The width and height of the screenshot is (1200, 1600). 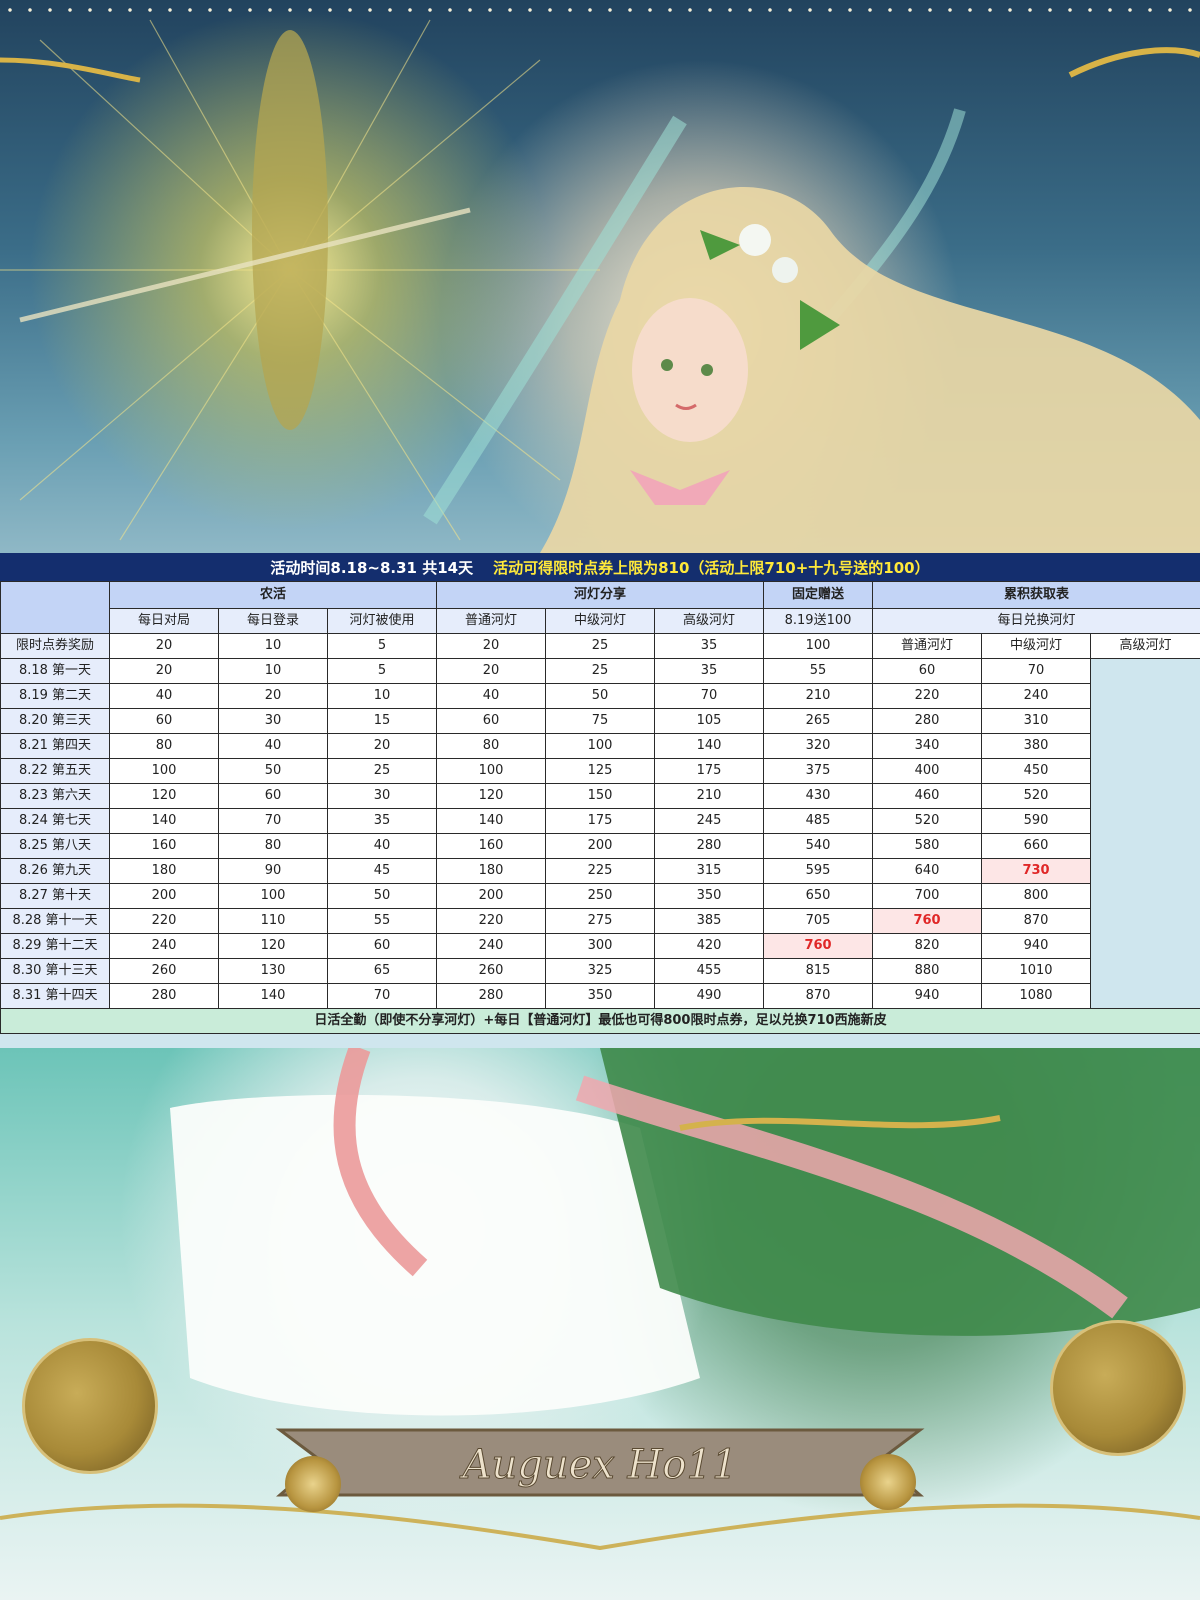 I want to click on table-cell: 25, so click(x=600, y=671).